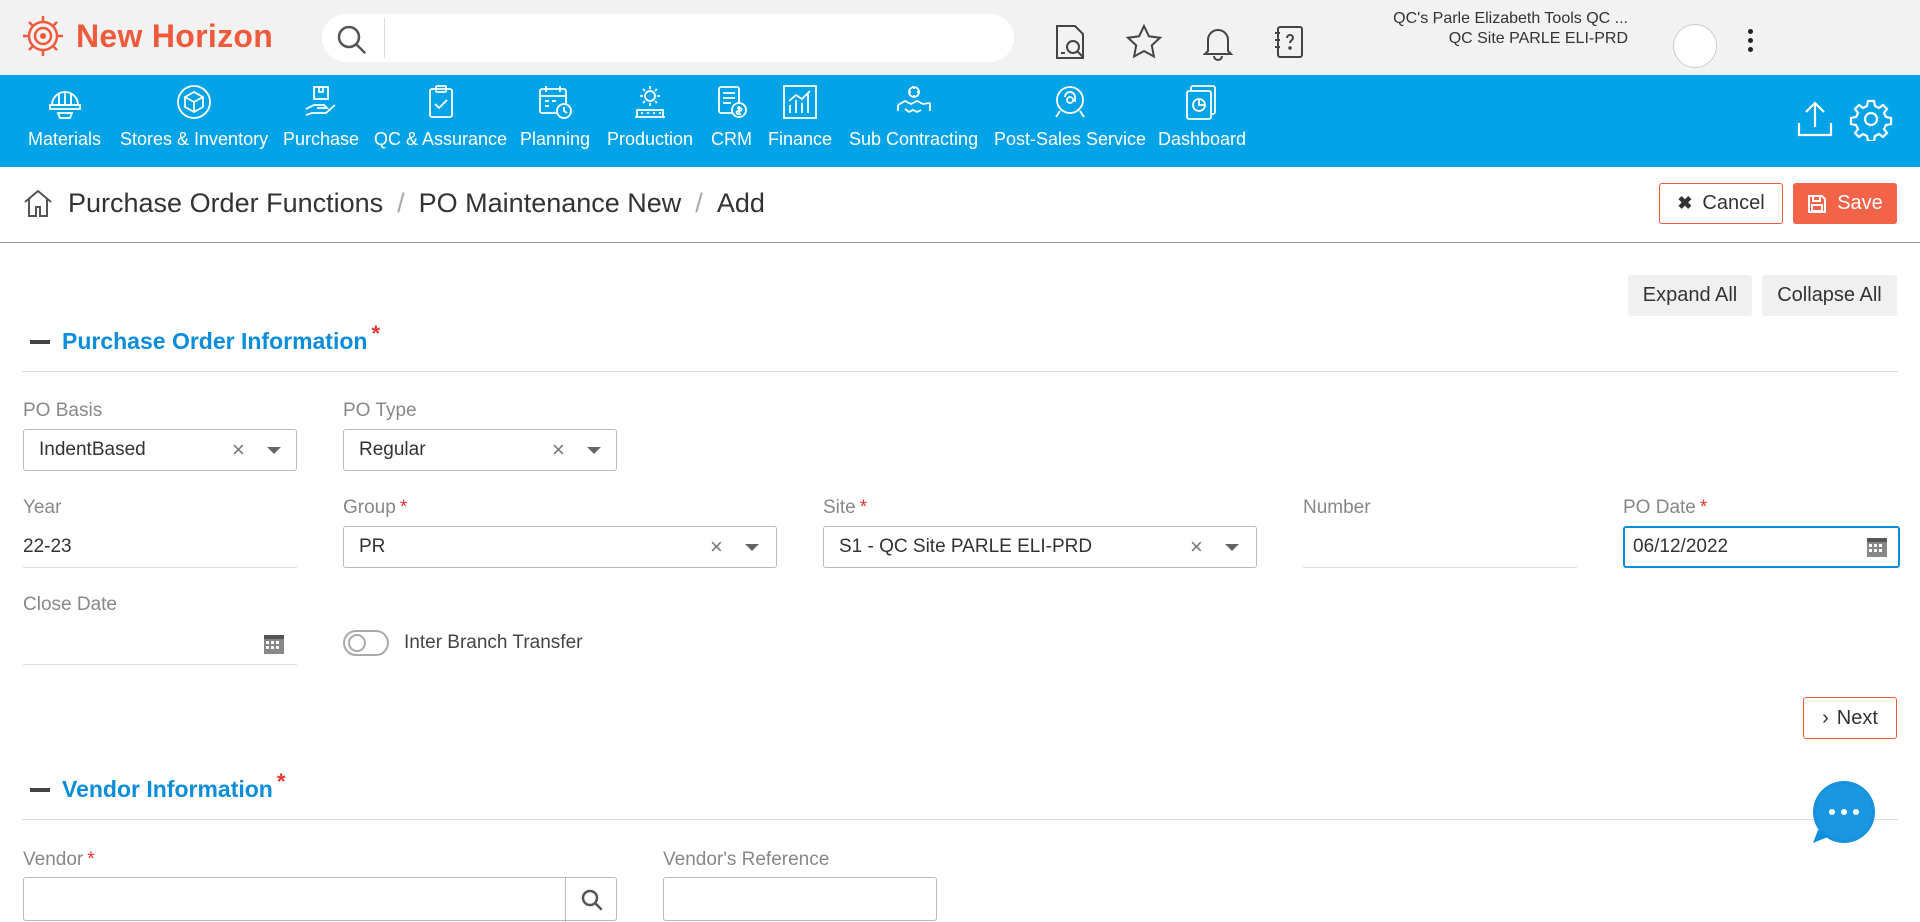 The height and width of the screenshot is (922, 1920). I want to click on nav-label: QC & Assurance, so click(441, 139).